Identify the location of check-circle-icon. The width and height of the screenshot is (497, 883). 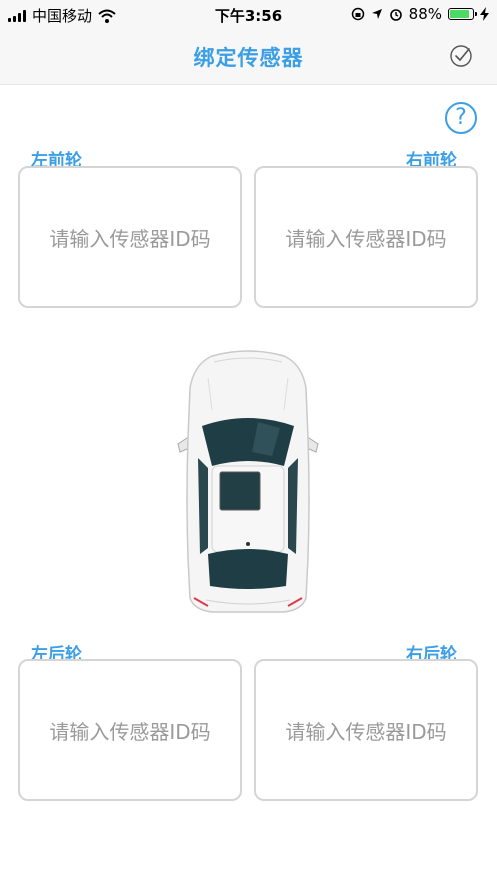
(461, 56).